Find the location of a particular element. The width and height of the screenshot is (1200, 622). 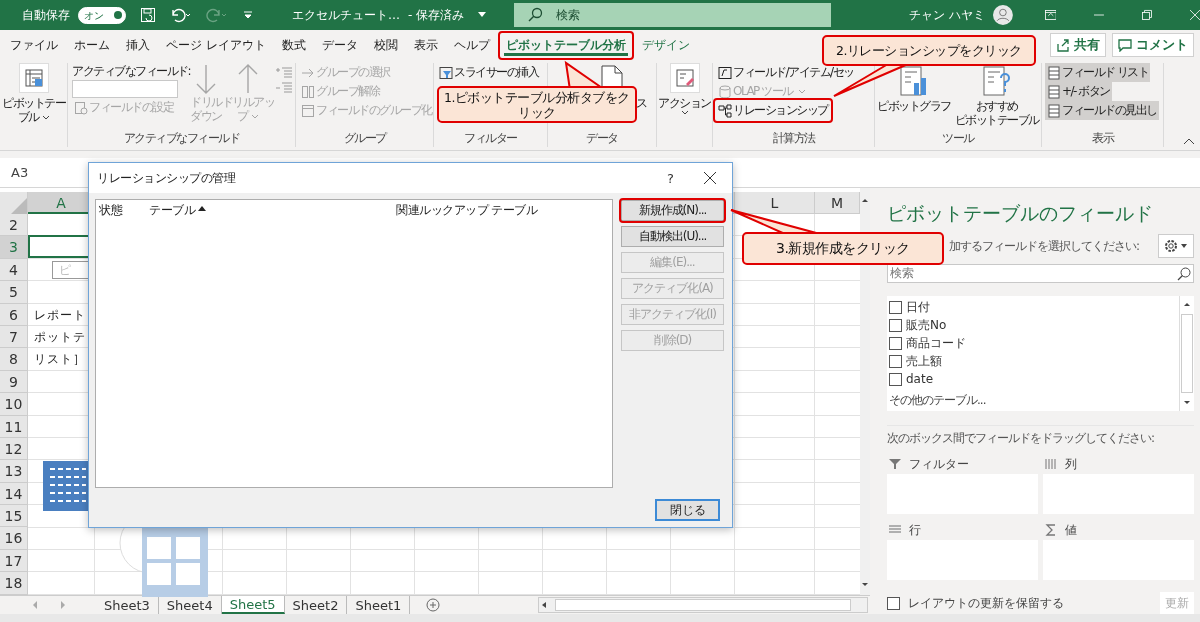

ribbon-toggle: +/- ボタン is located at coordinates (1078, 91).